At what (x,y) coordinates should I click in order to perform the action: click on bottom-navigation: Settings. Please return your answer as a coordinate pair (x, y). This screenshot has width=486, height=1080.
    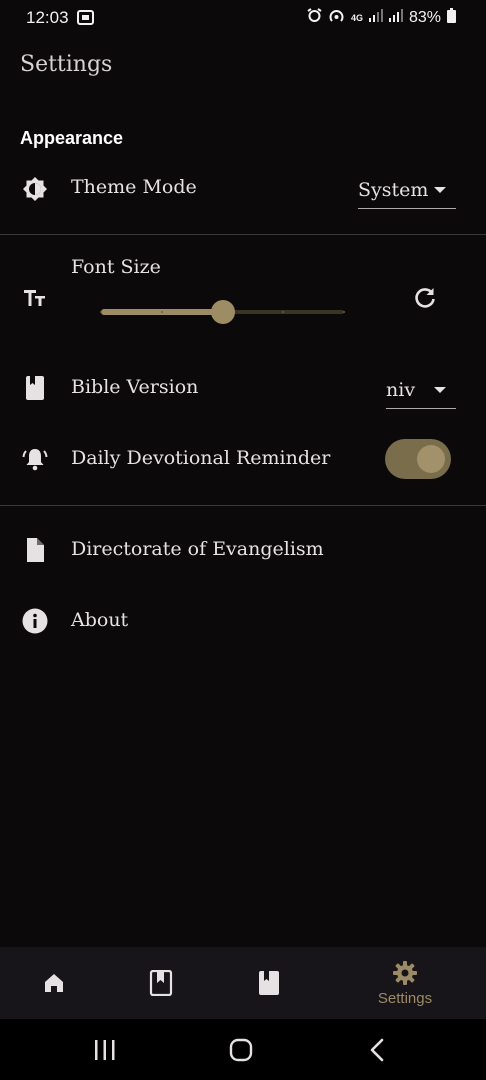
    Looking at the image, I should click on (243, 983).